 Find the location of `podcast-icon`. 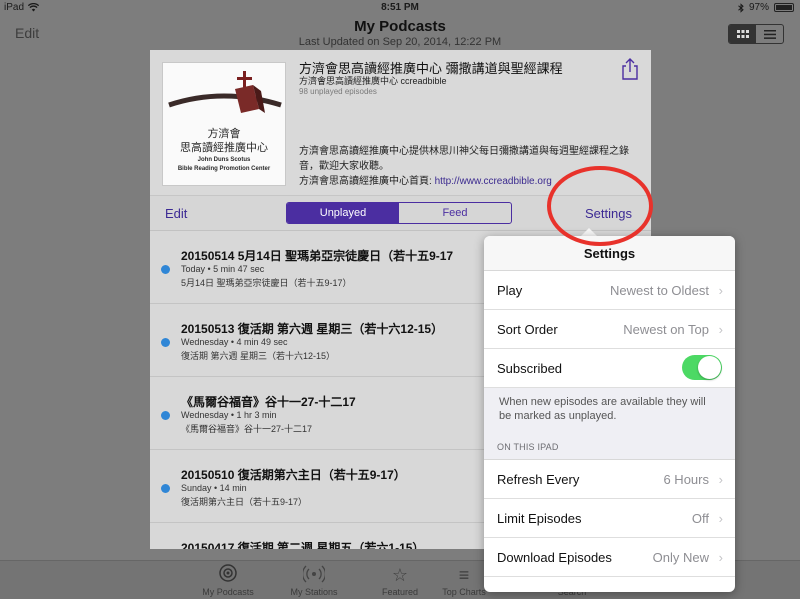

podcast-icon is located at coordinates (228, 573).